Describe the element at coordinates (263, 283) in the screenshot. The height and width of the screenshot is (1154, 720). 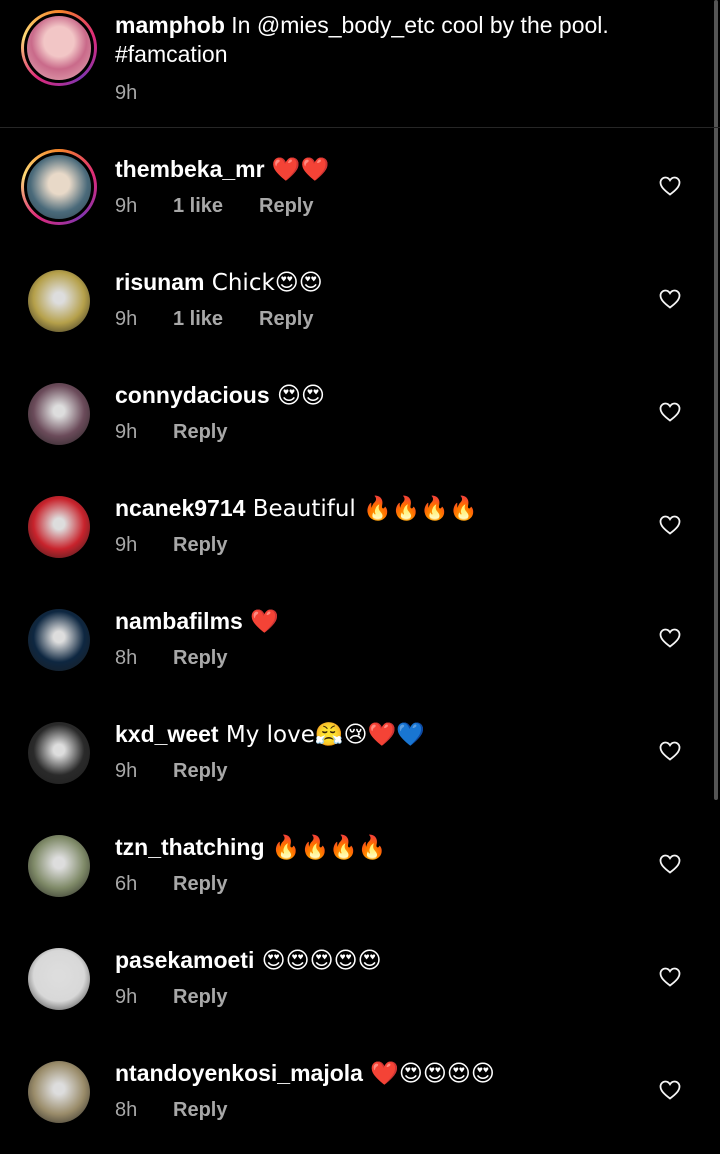
I see `comment-body: Chick😍😍` at that location.